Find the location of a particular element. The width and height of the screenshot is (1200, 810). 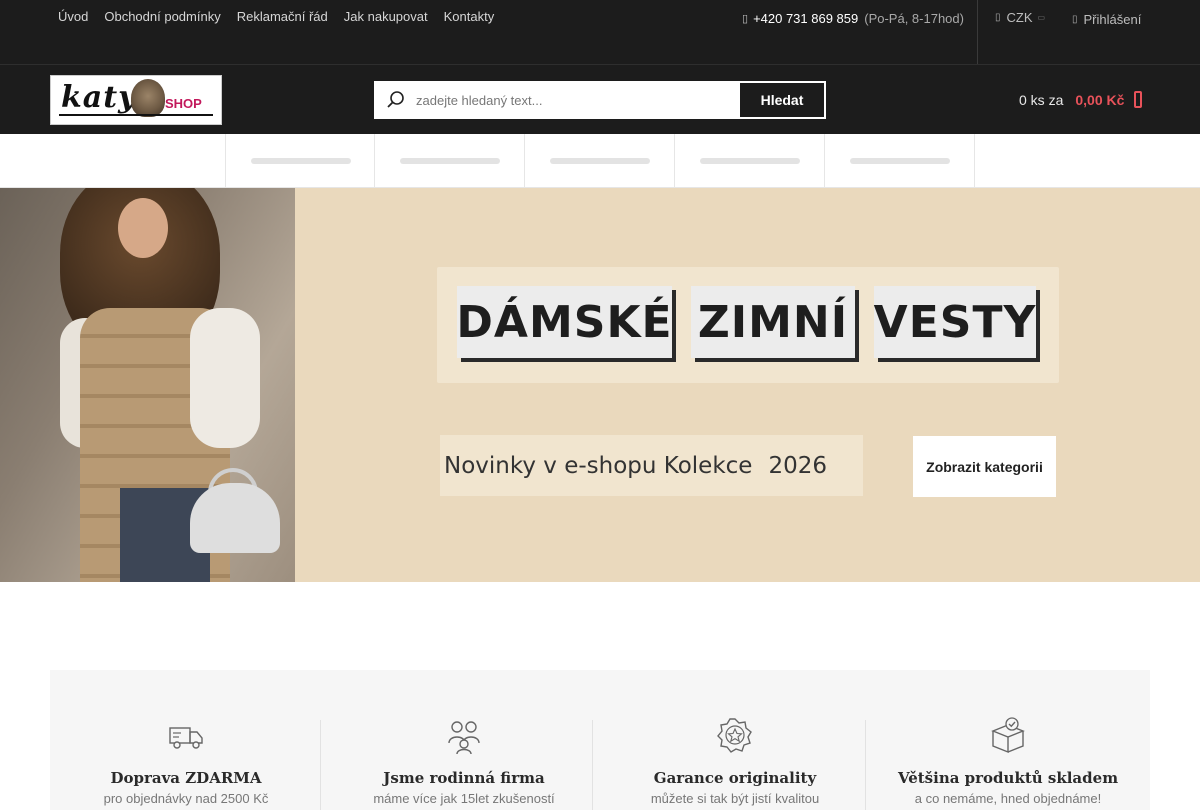

user-icon: ▯ is located at coordinates (1075, 19).